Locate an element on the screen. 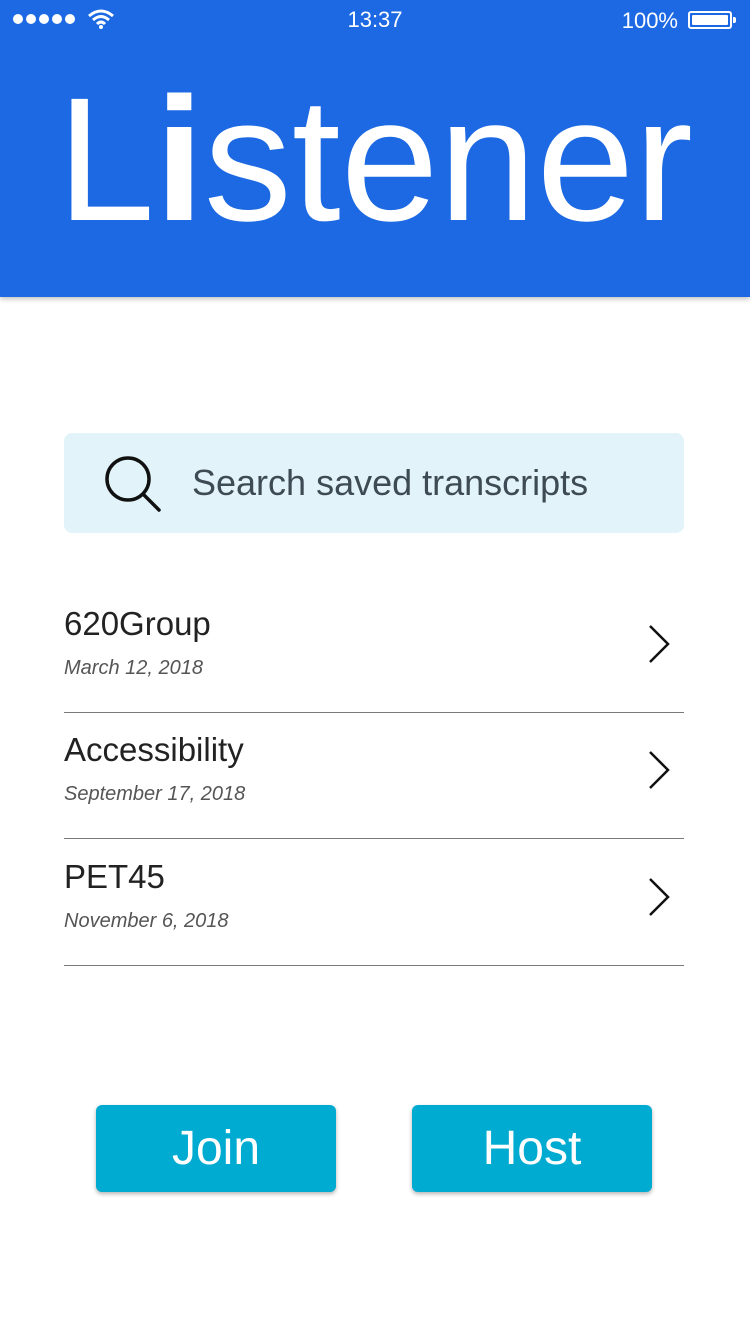 This screenshot has height=1334, width=750. search-placeholder: Search saved transcripts is located at coordinates (390, 482).